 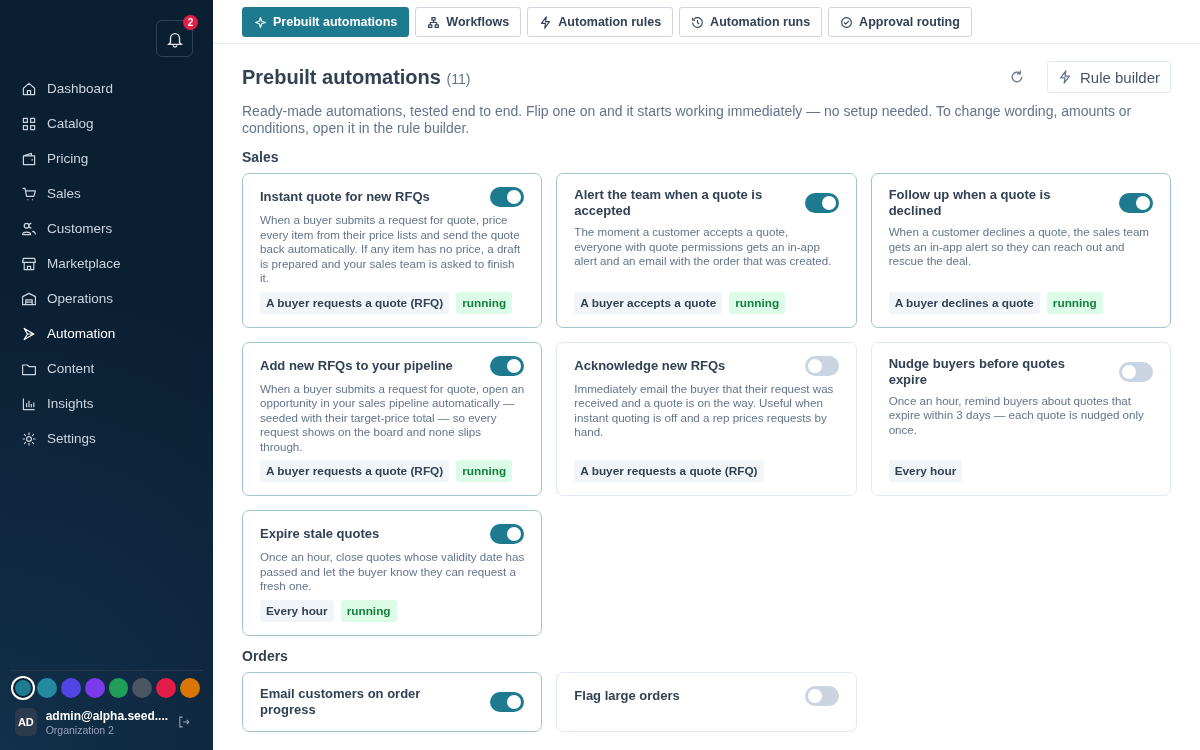 What do you see at coordinates (434, 22) in the screenshot?
I see `hierarchy-icon` at bounding box center [434, 22].